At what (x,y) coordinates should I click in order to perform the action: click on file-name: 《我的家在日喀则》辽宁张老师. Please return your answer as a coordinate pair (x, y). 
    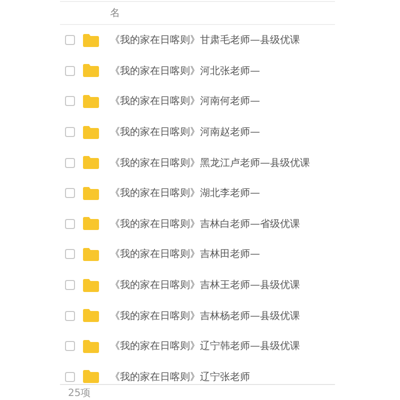
    Looking at the image, I should click on (180, 377).